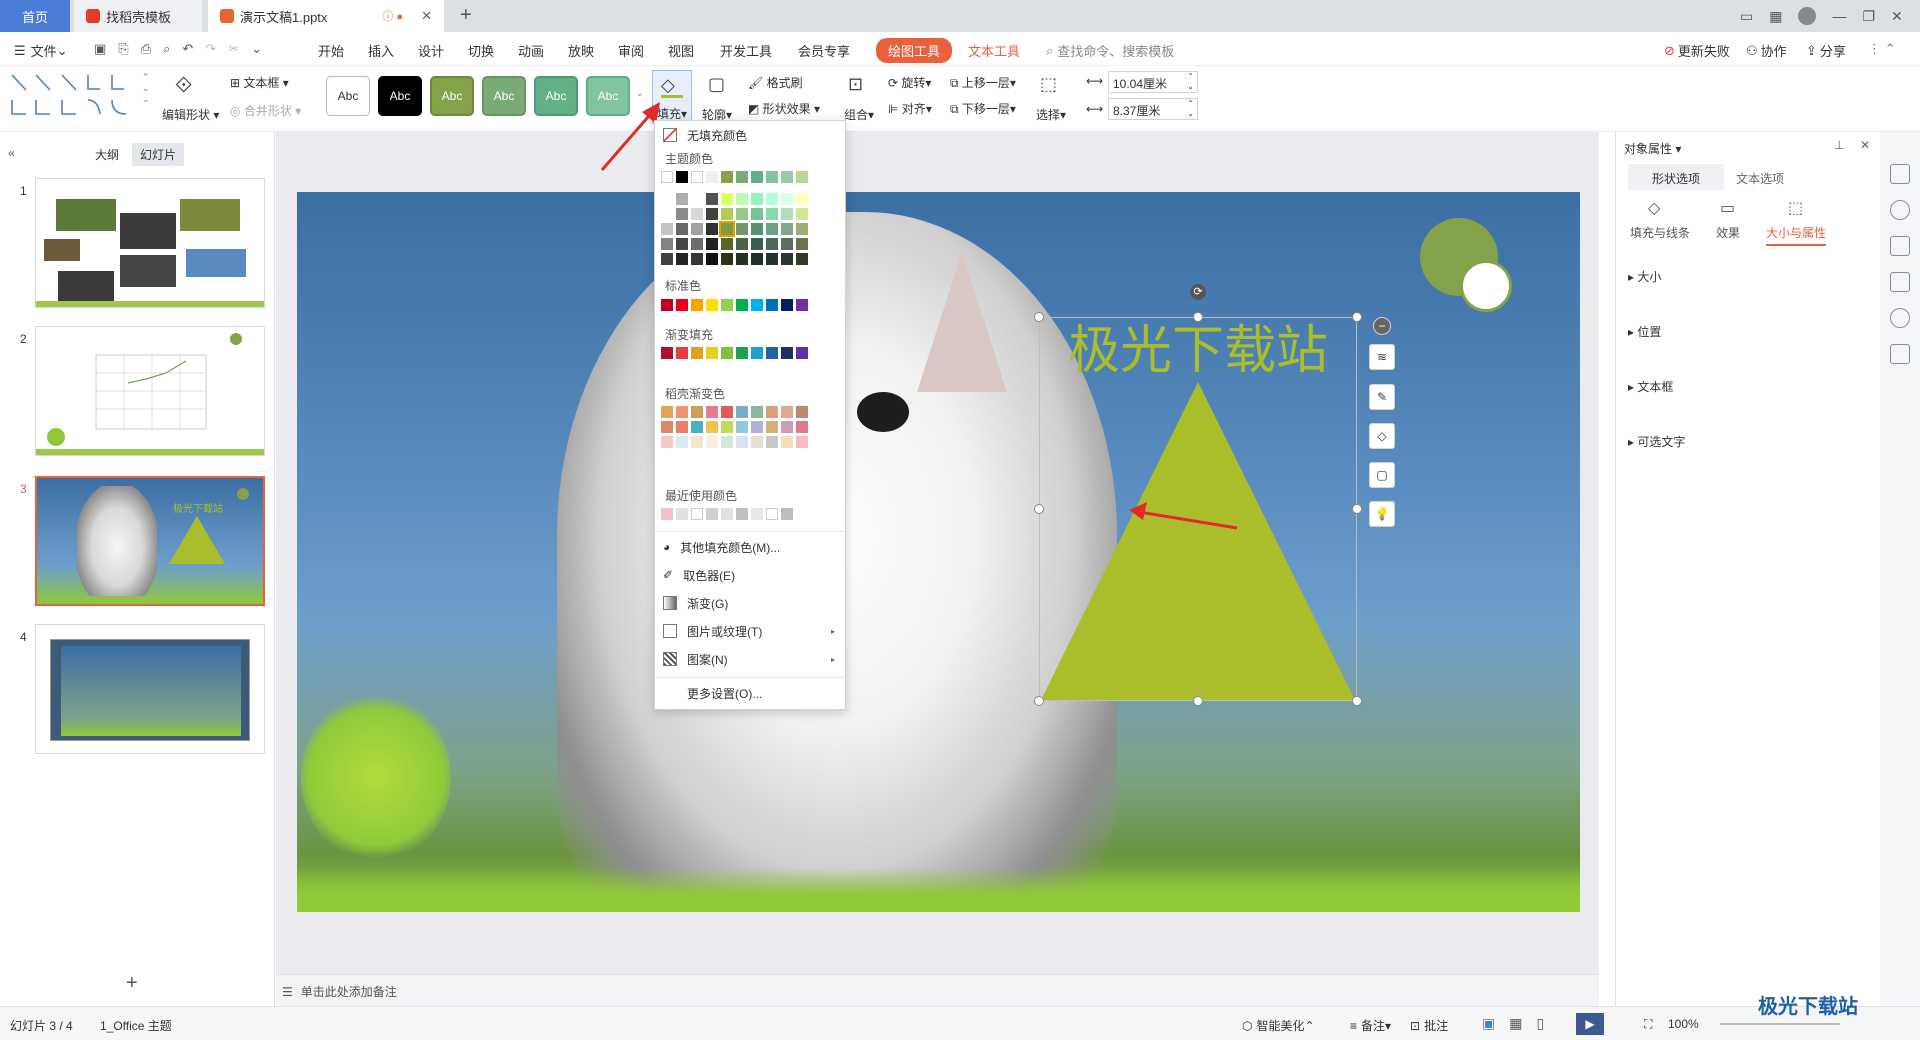 This screenshot has height=1040, width=1920. What do you see at coordinates (1644, 331) in the screenshot?
I see `position-section: ▸ 位置` at bounding box center [1644, 331].